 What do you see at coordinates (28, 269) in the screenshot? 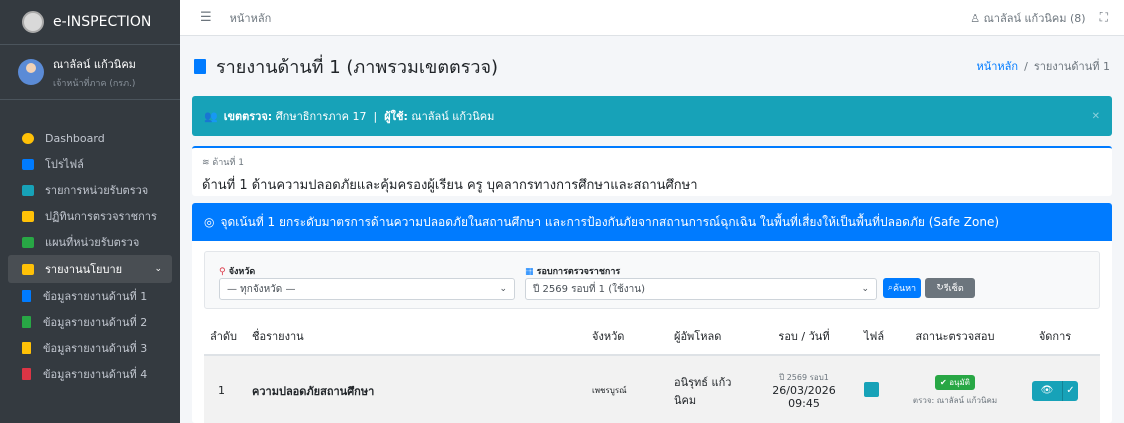
I see `report-icon` at bounding box center [28, 269].